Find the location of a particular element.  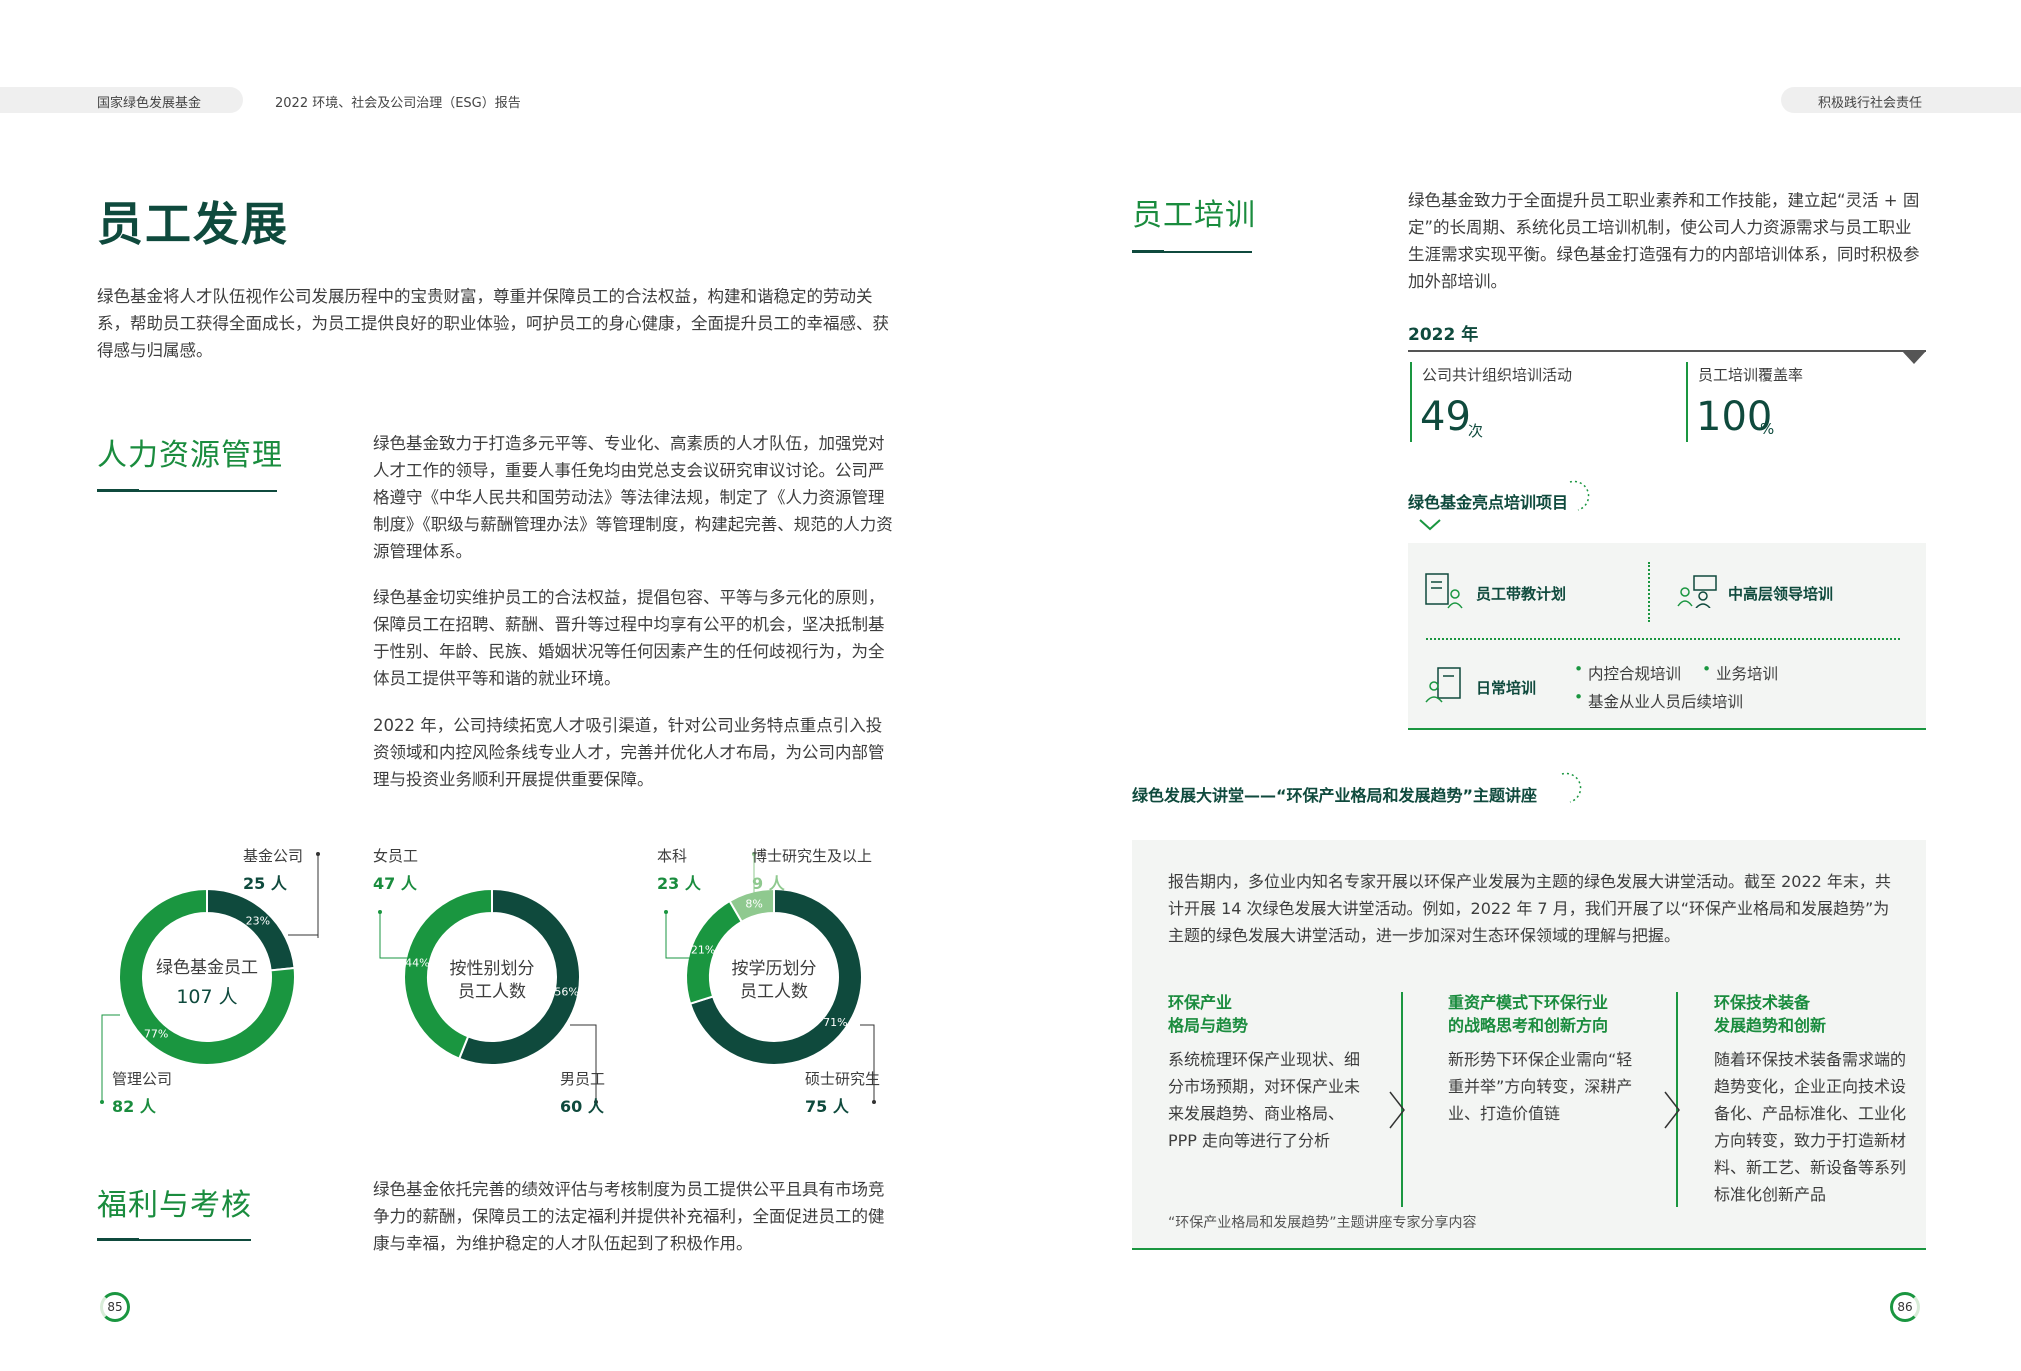

highlight-divider-h is located at coordinates (1663, 639).